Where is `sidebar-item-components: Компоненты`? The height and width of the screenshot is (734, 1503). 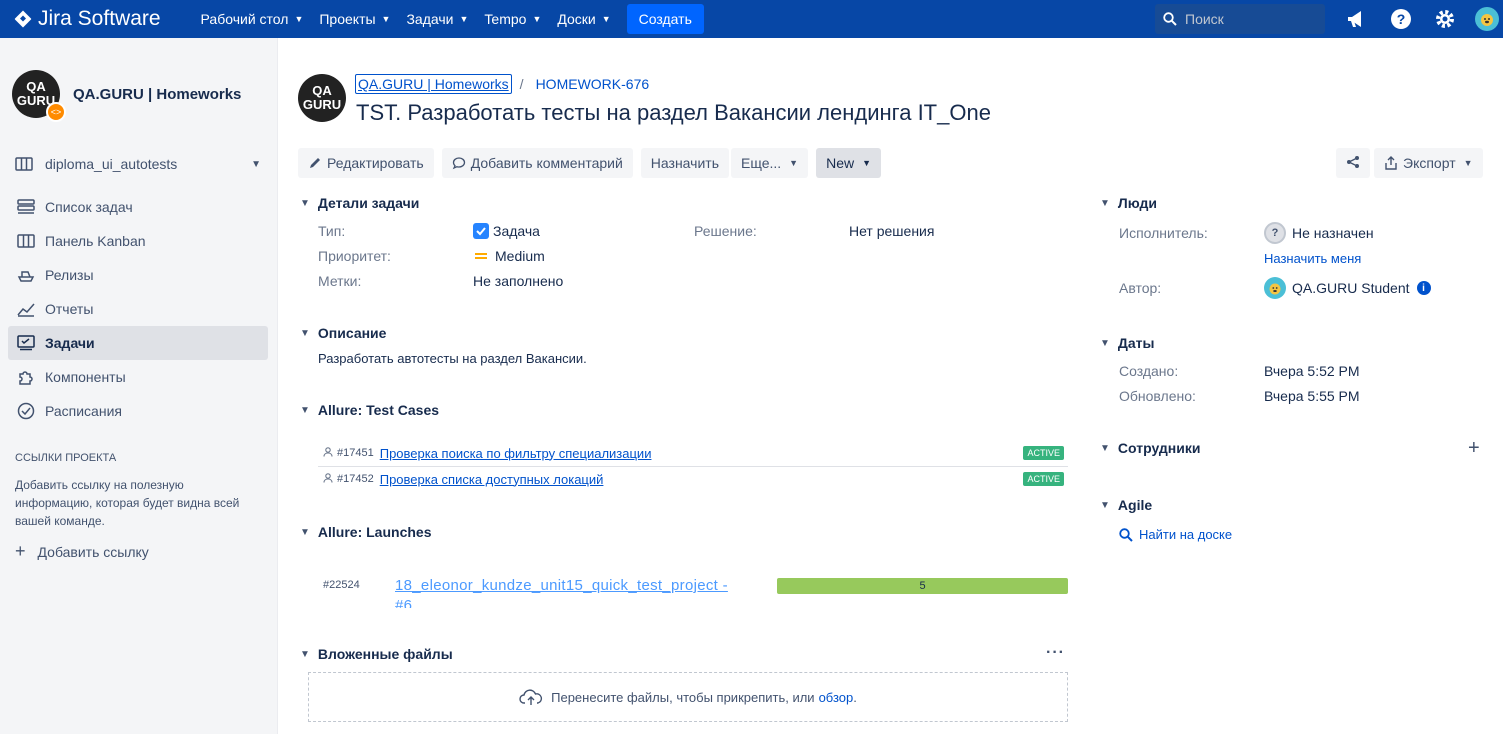
sidebar-item-components: Компоненты is located at coordinates (138, 377).